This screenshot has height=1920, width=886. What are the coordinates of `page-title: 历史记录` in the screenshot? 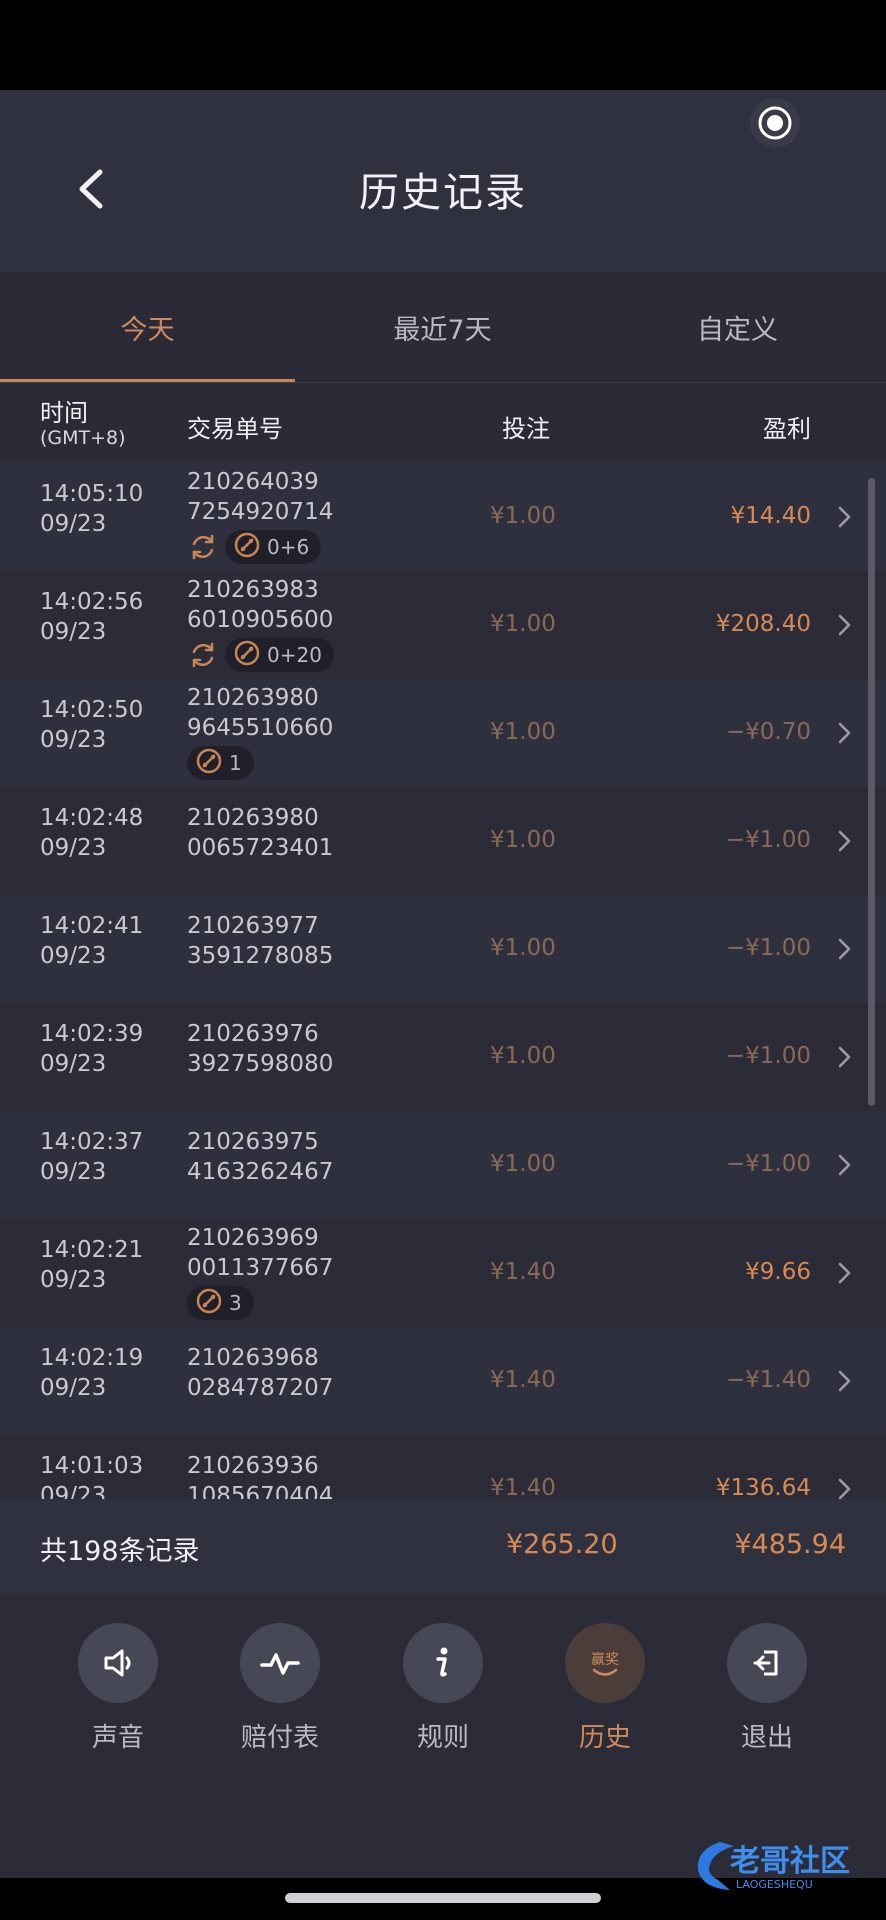 It's located at (443, 193).